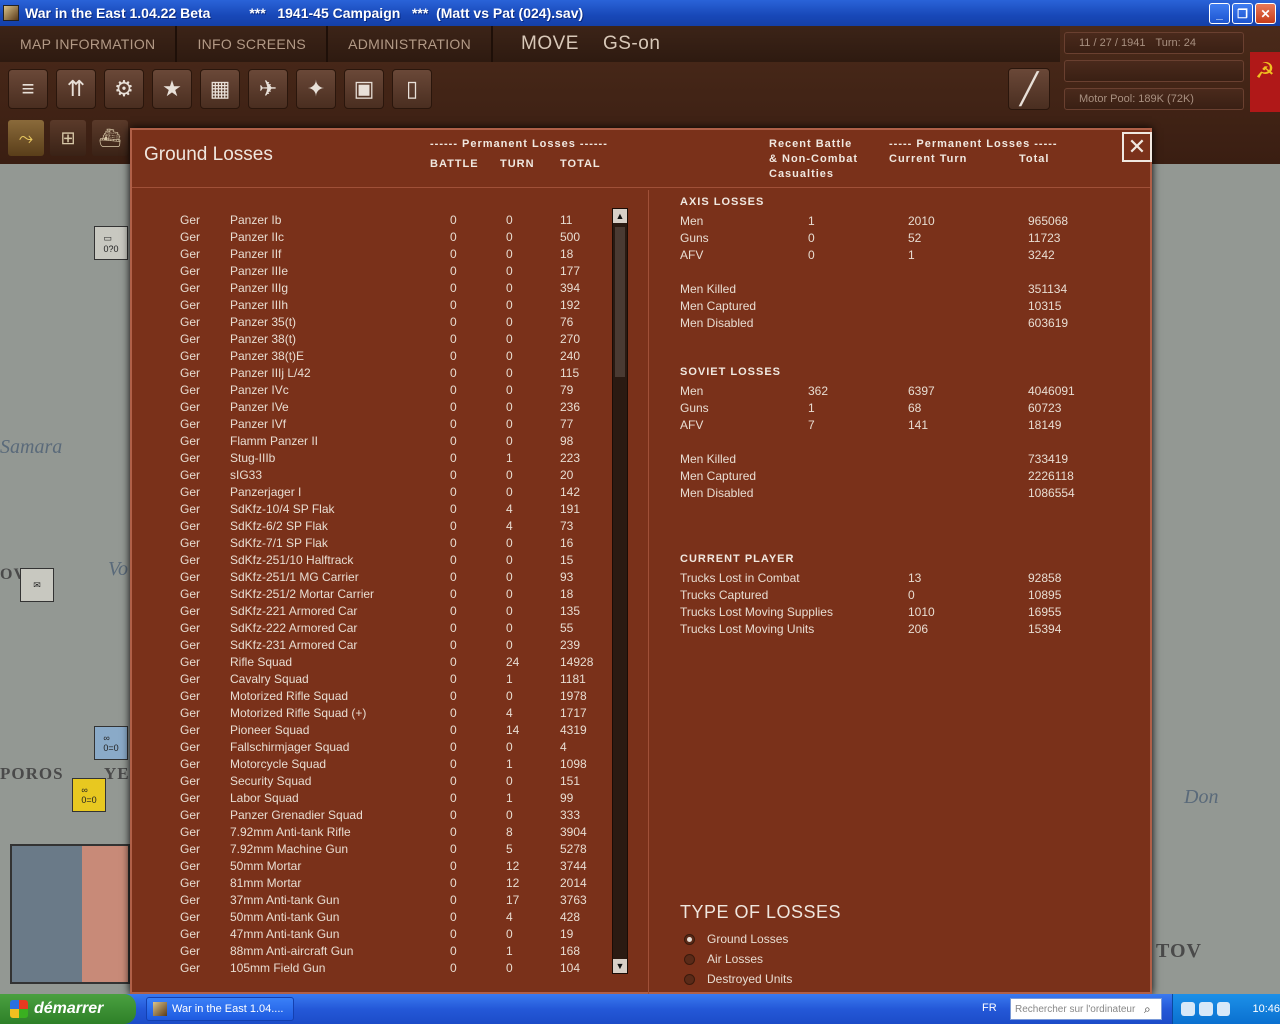  Describe the element at coordinates (738, 979) in the screenshot. I see `radio-destroyed-units: Destroyed Units` at that location.